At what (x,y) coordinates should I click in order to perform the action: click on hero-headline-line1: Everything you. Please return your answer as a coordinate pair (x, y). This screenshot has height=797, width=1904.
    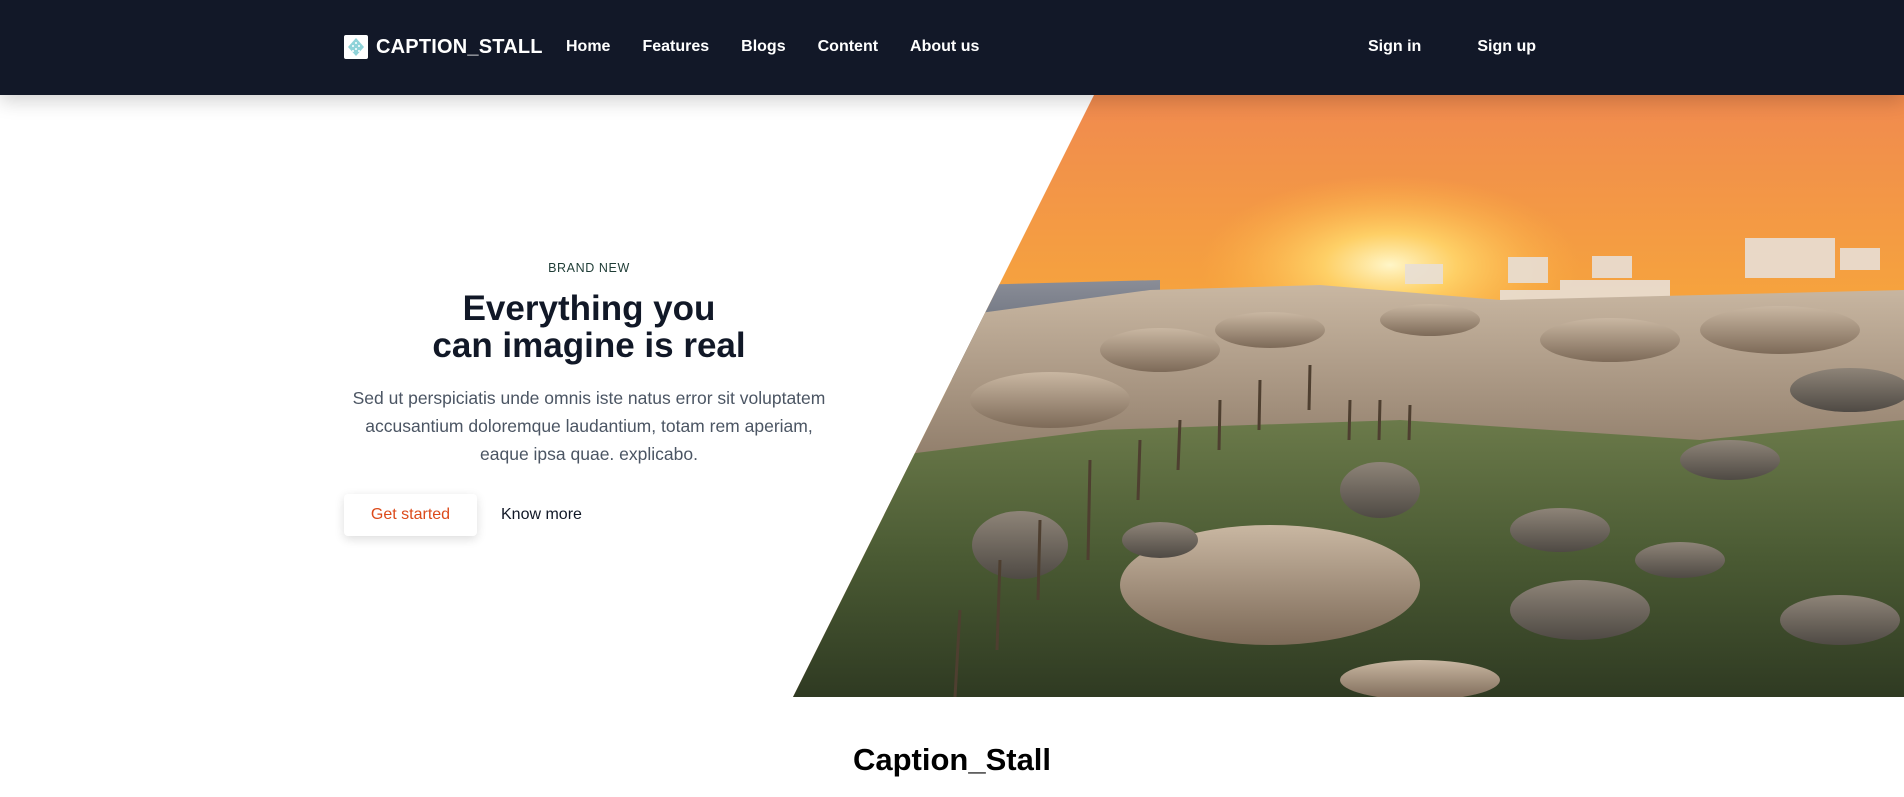
    Looking at the image, I should click on (589, 308).